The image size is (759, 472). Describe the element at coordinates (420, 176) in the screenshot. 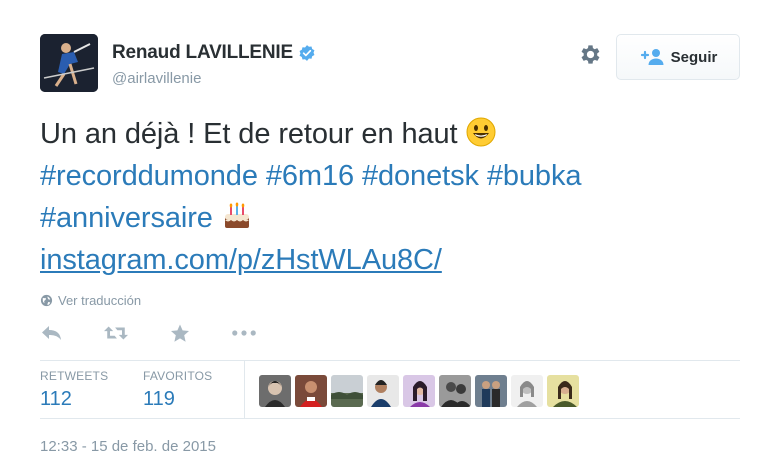

I see `hashtag-link: #donetsk` at that location.